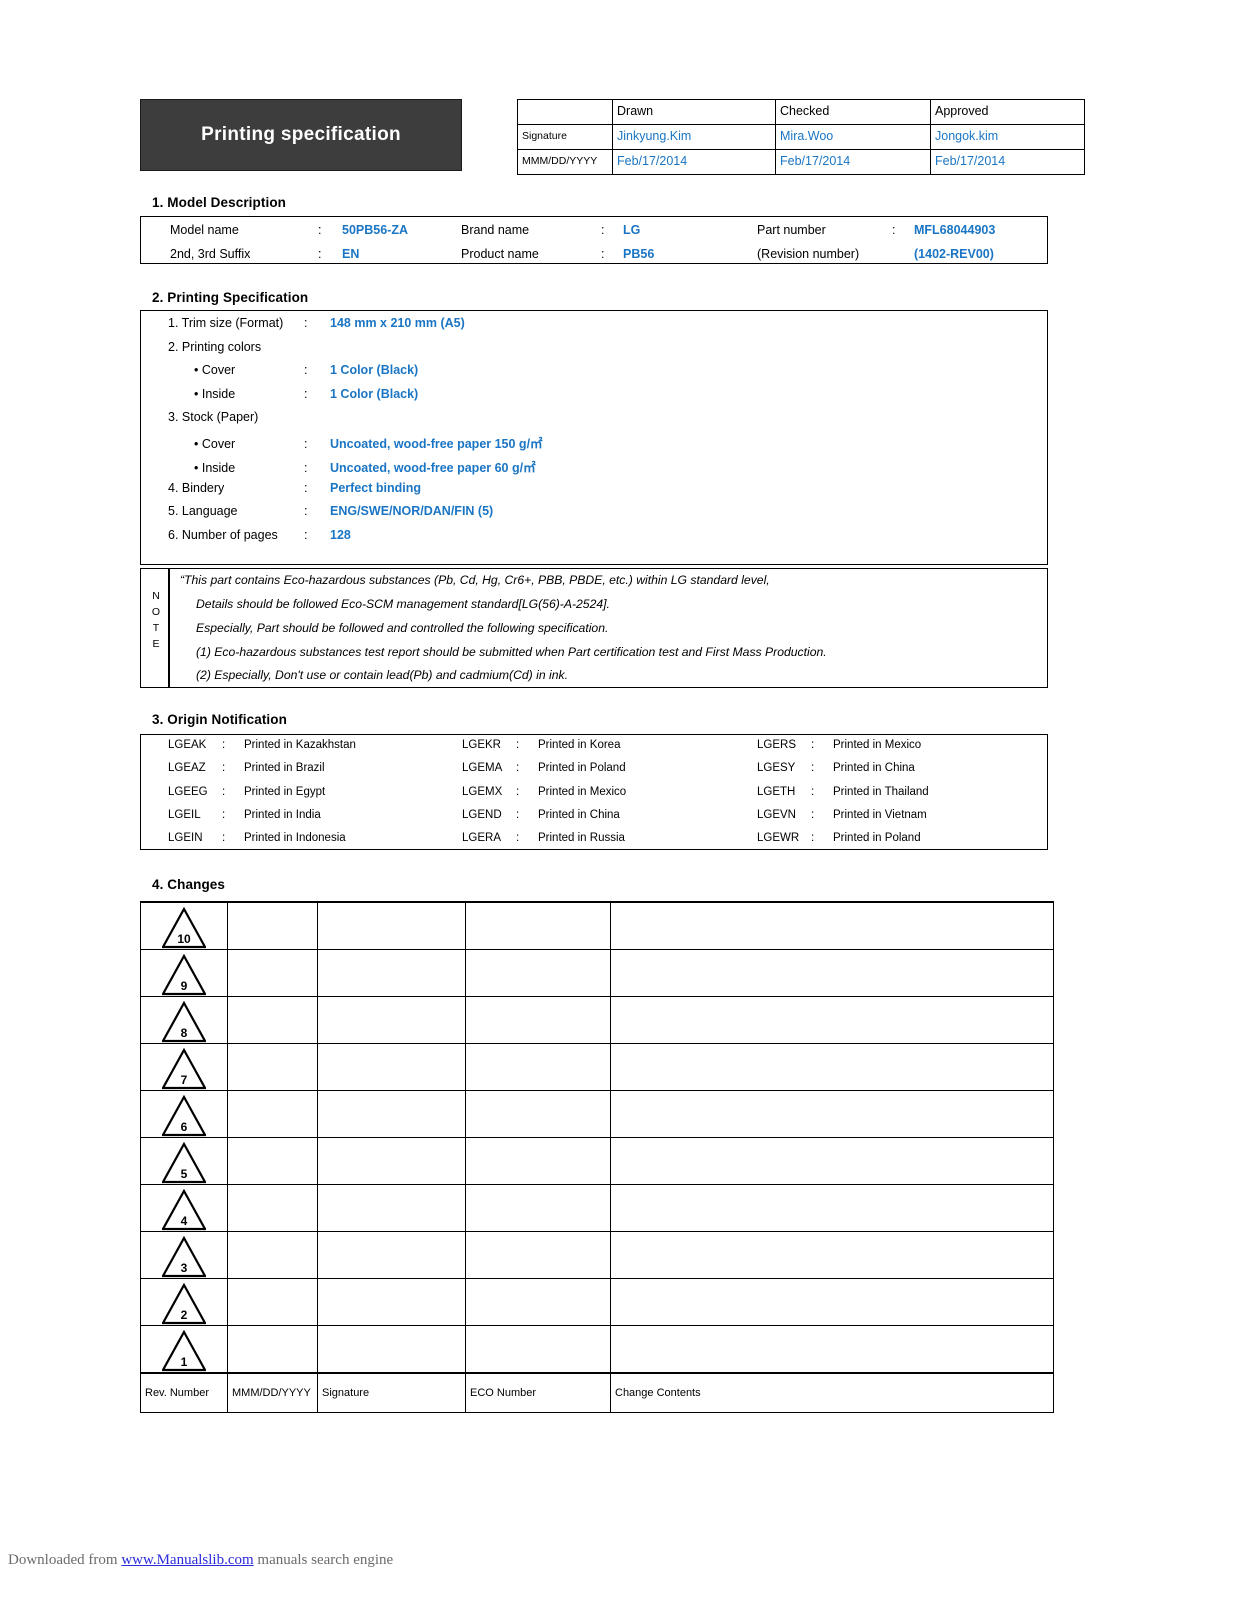  Describe the element at coordinates (184, 1255) in the screenshot. I see `changes-rev-number-cell: 3` at that location.